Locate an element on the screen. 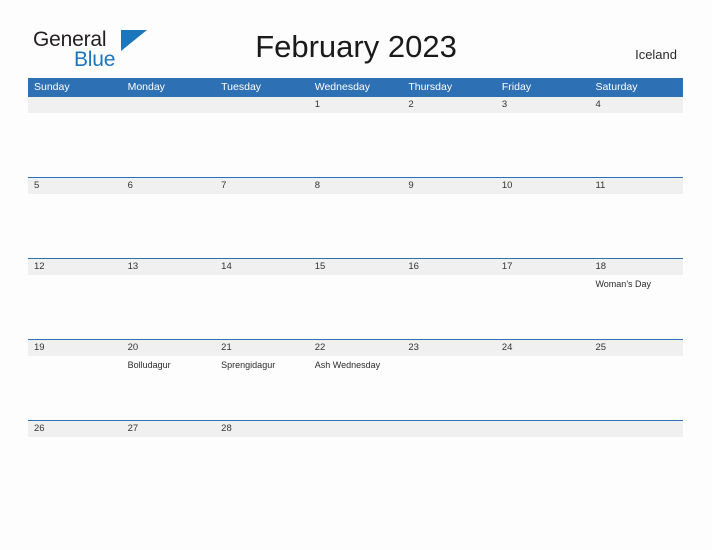 This screenshot has width=712, height=550. event-label: Woman's Day is located at coordinates (623, 284).